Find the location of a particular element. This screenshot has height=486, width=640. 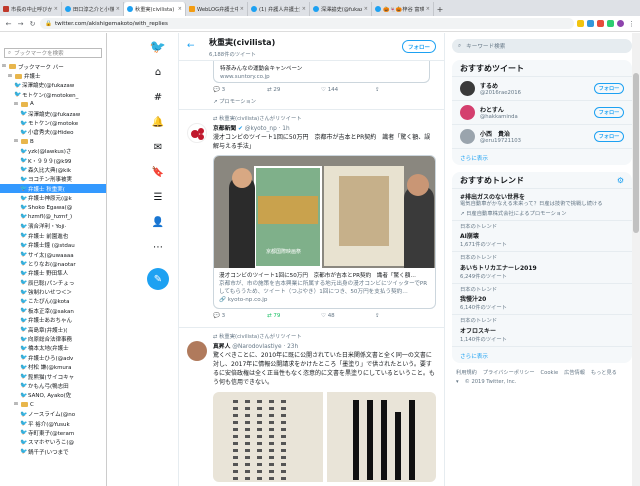

arrow-left-icon: ← is located at coordinates (191, 46).